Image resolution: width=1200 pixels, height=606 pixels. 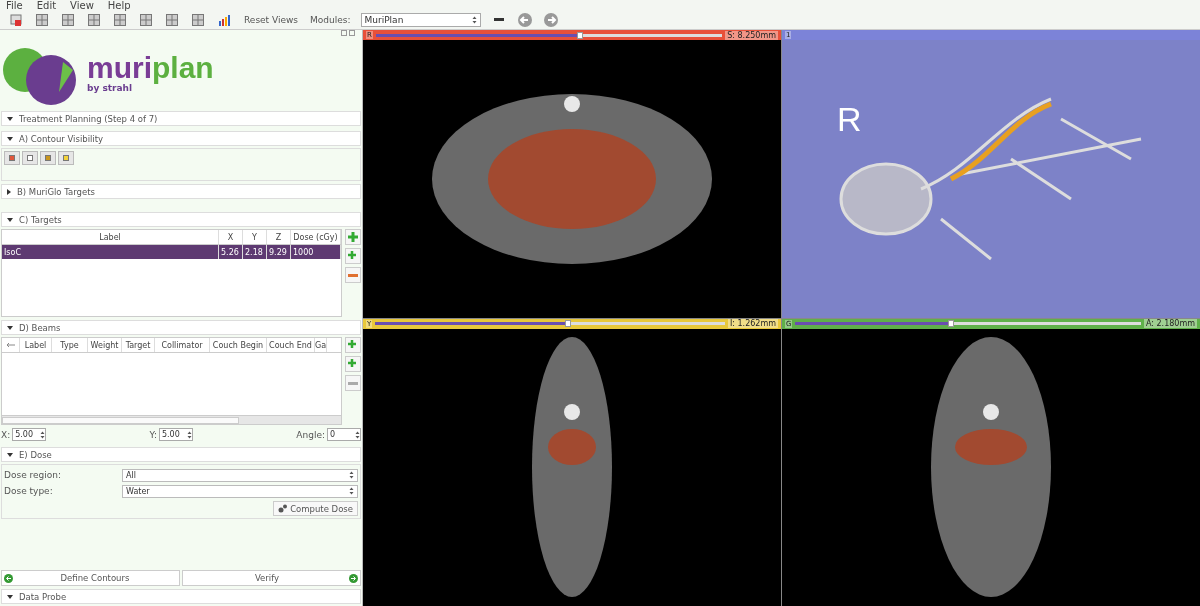 What do you see at coordinates (255, 237) in the screenshot?
I see `column-header: Y` at bounding box center [255, 237].